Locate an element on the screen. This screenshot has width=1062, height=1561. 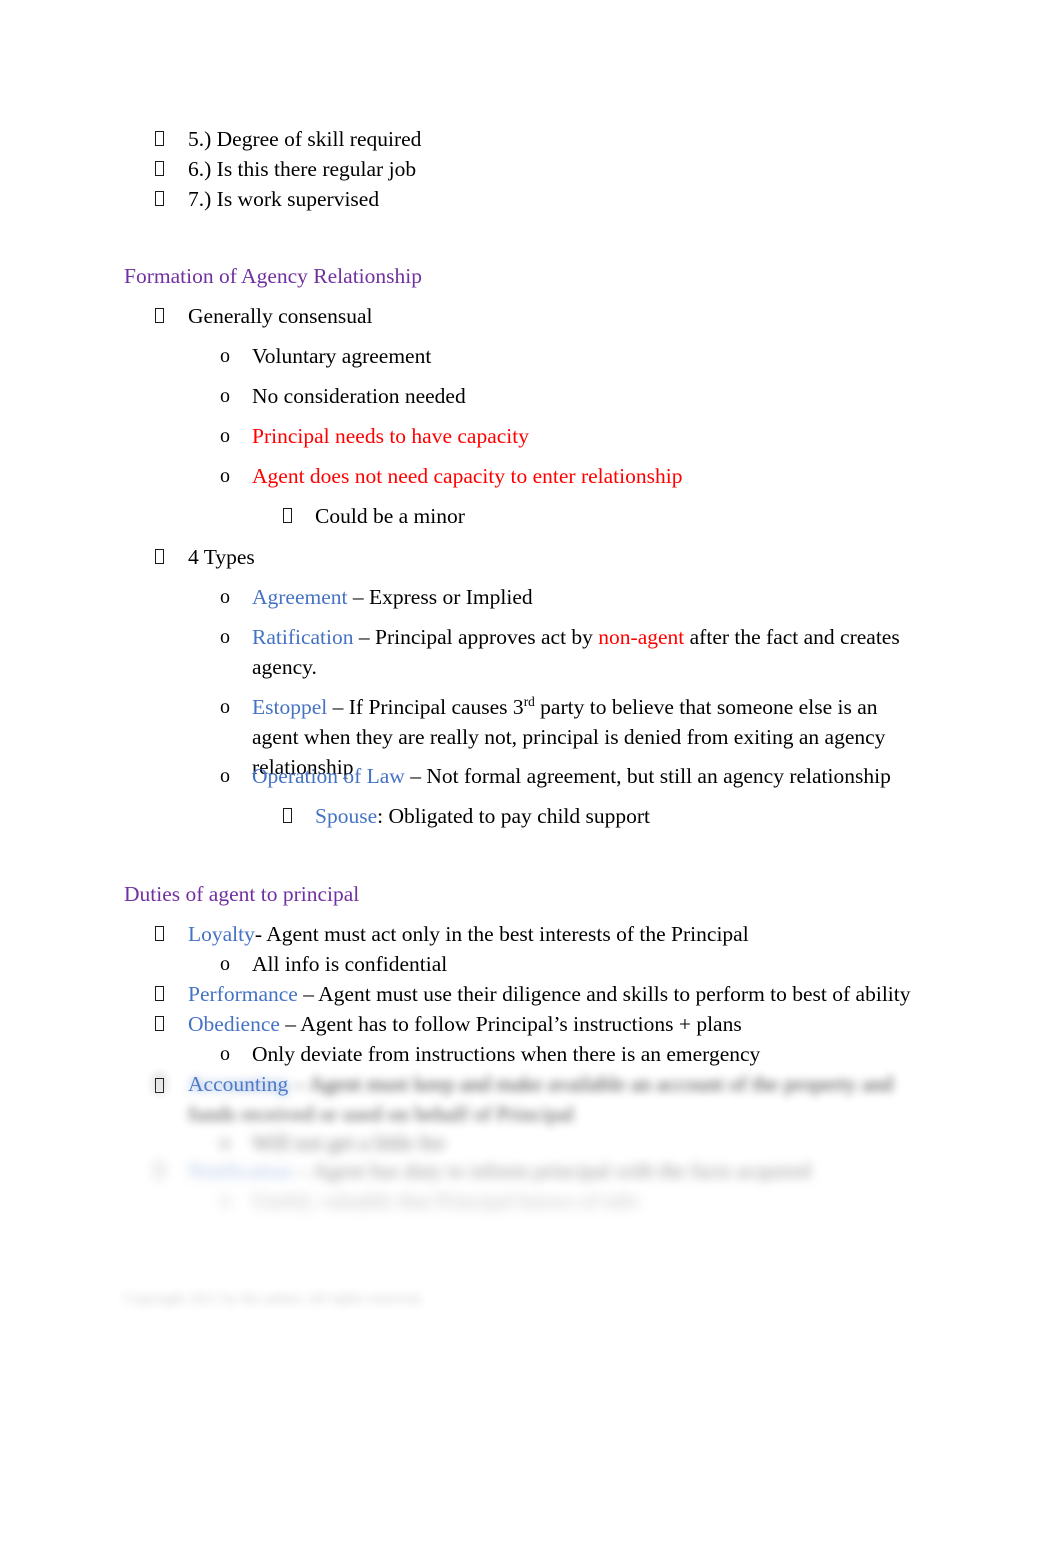
term-agreement-definition: – Express or Implied is located at coordinates (440, 597).